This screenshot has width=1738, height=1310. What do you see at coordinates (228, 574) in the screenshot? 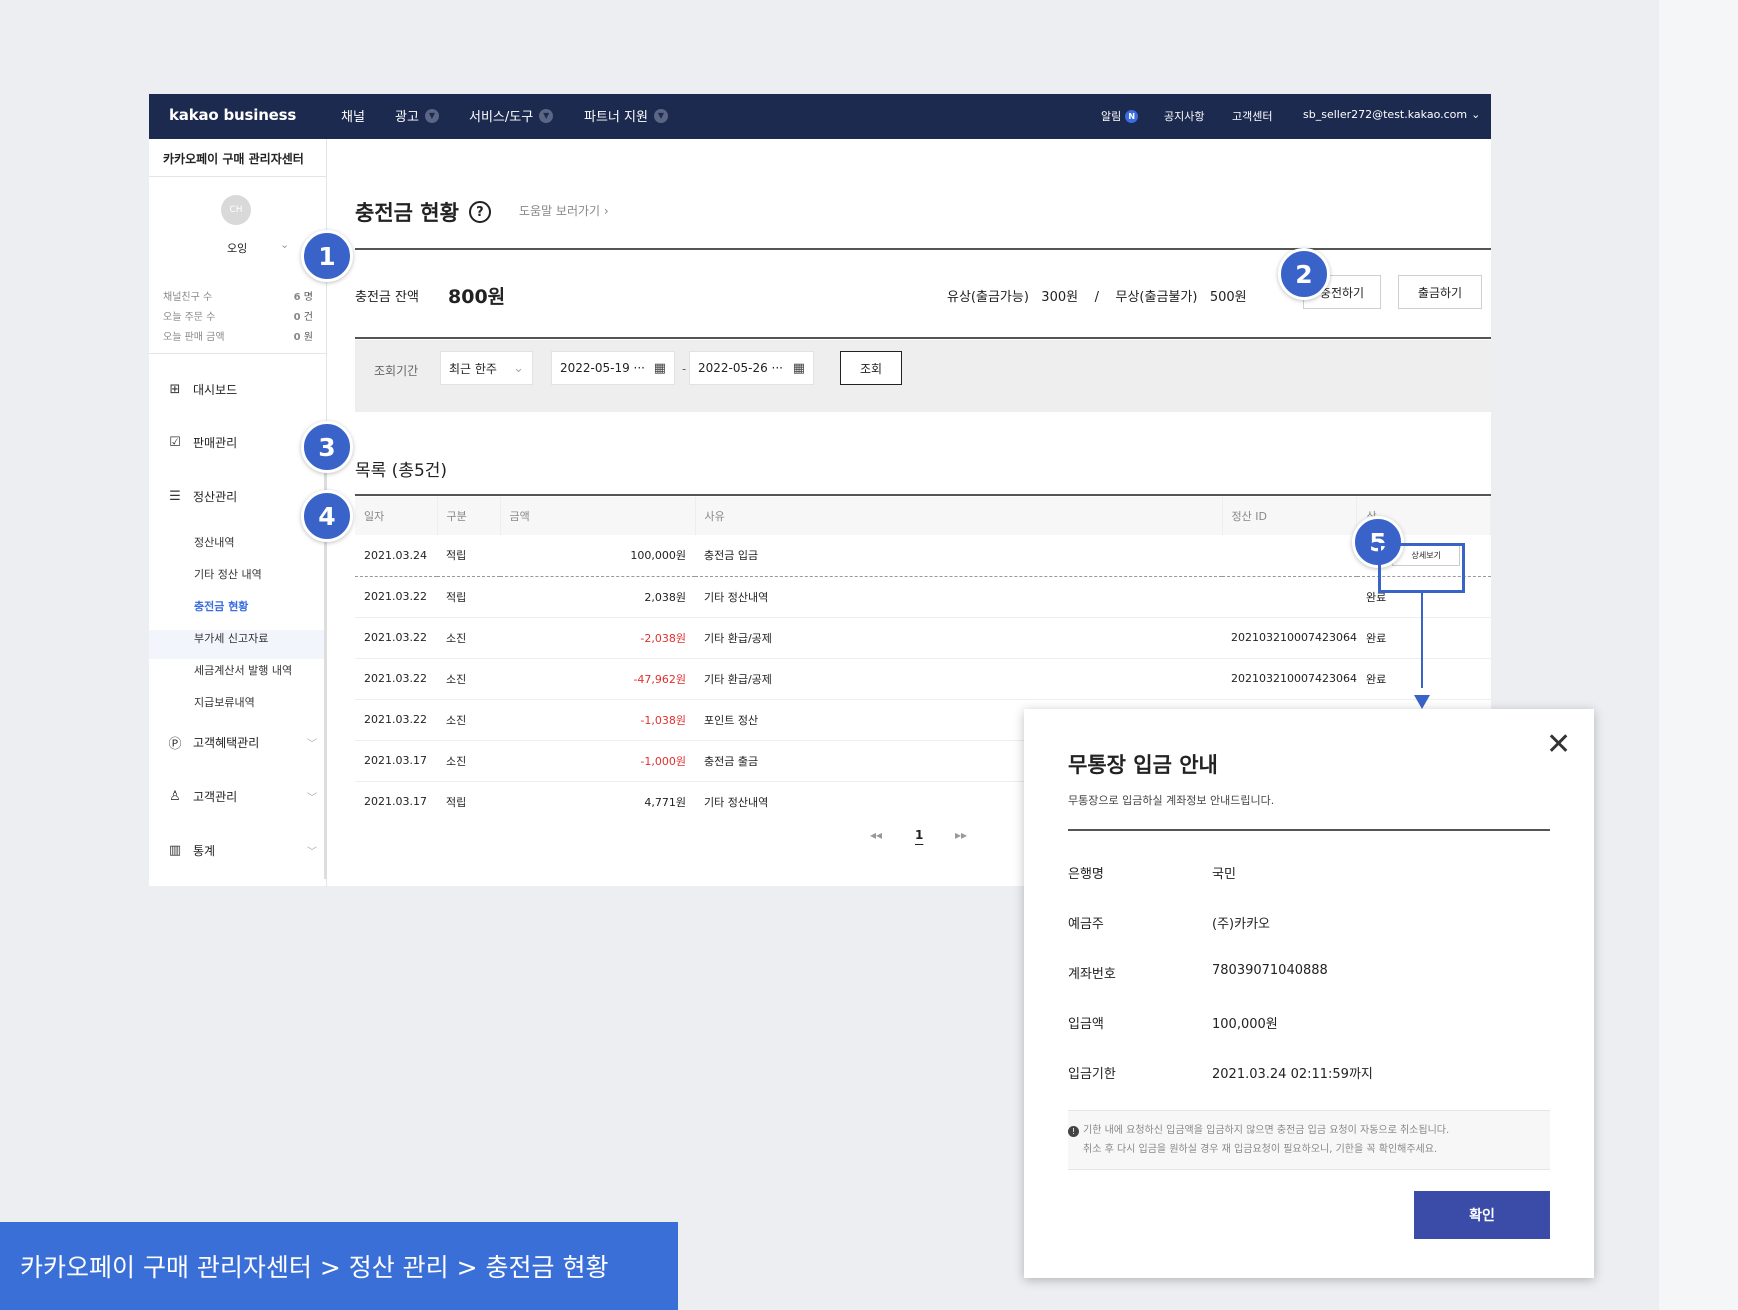
I see `sidebar-sub-other-settlement: 기타 정산 내역` at bounding box center [228, 574].